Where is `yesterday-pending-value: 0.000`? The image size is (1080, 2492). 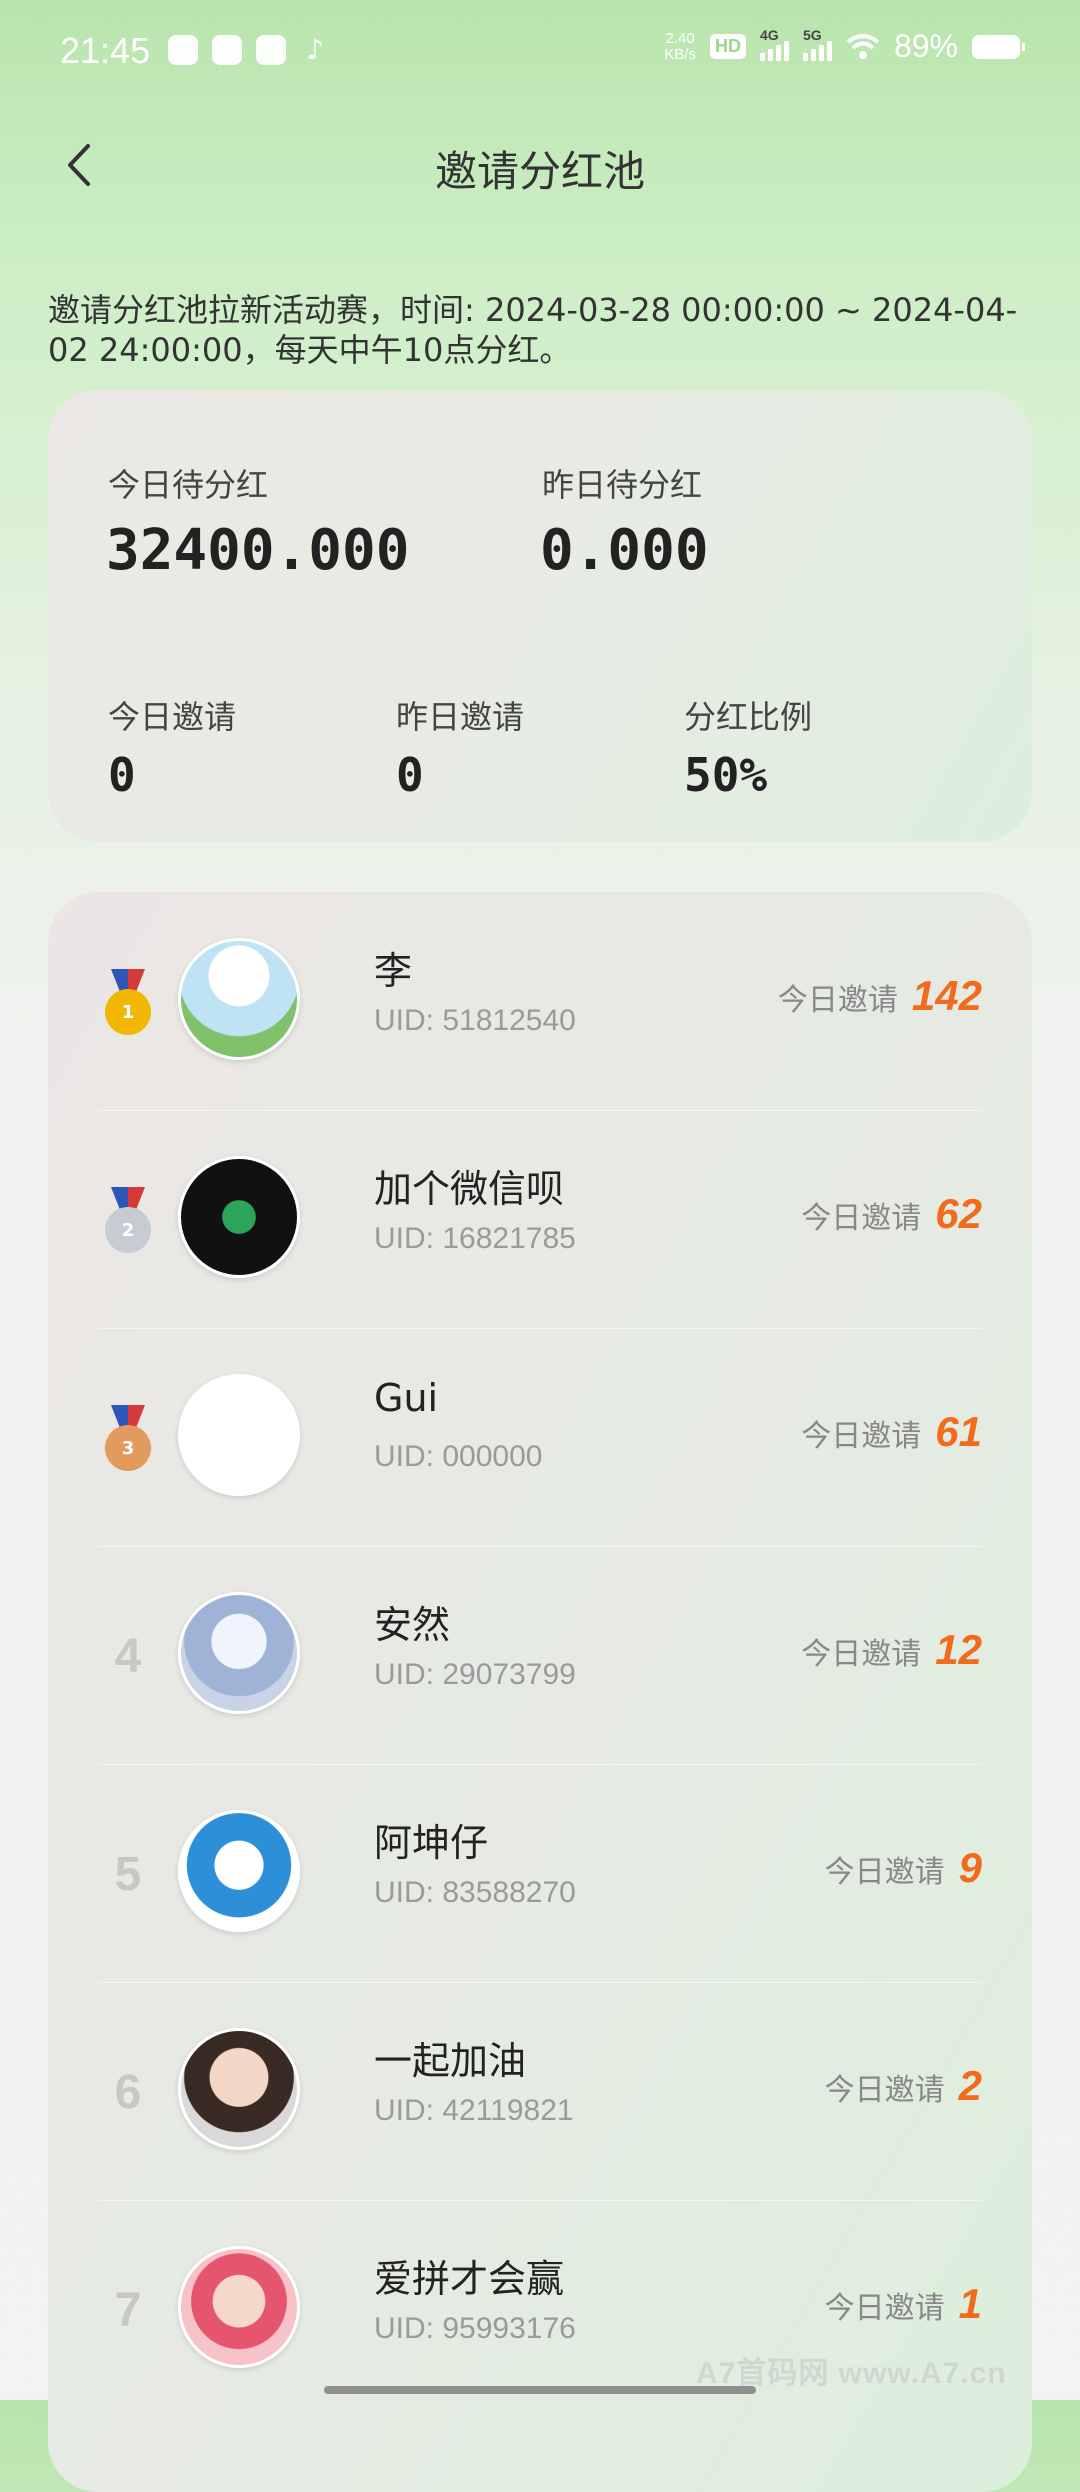 yesterday-pending-value: 0.000 is located at coordinates (624, 550).